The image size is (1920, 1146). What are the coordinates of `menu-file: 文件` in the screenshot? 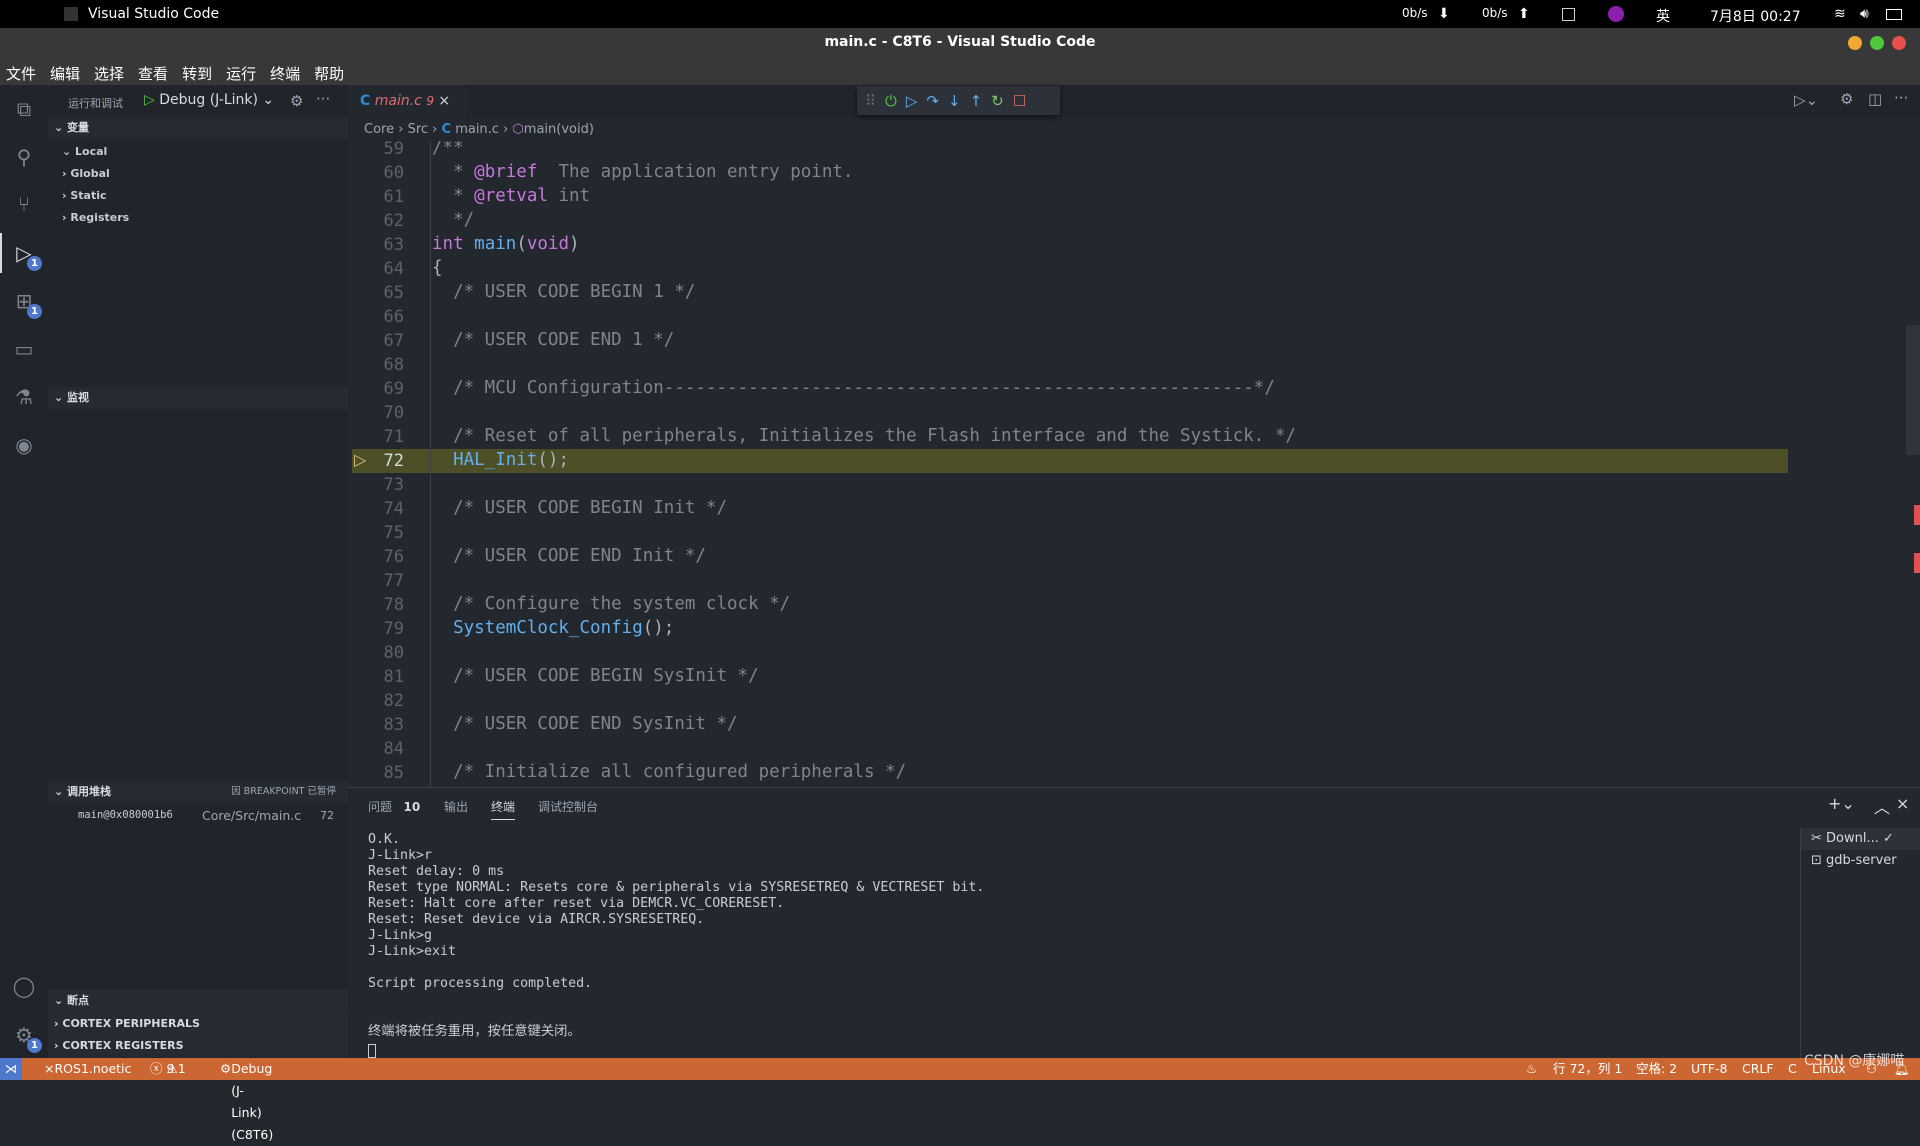 It's located at (21, 73).